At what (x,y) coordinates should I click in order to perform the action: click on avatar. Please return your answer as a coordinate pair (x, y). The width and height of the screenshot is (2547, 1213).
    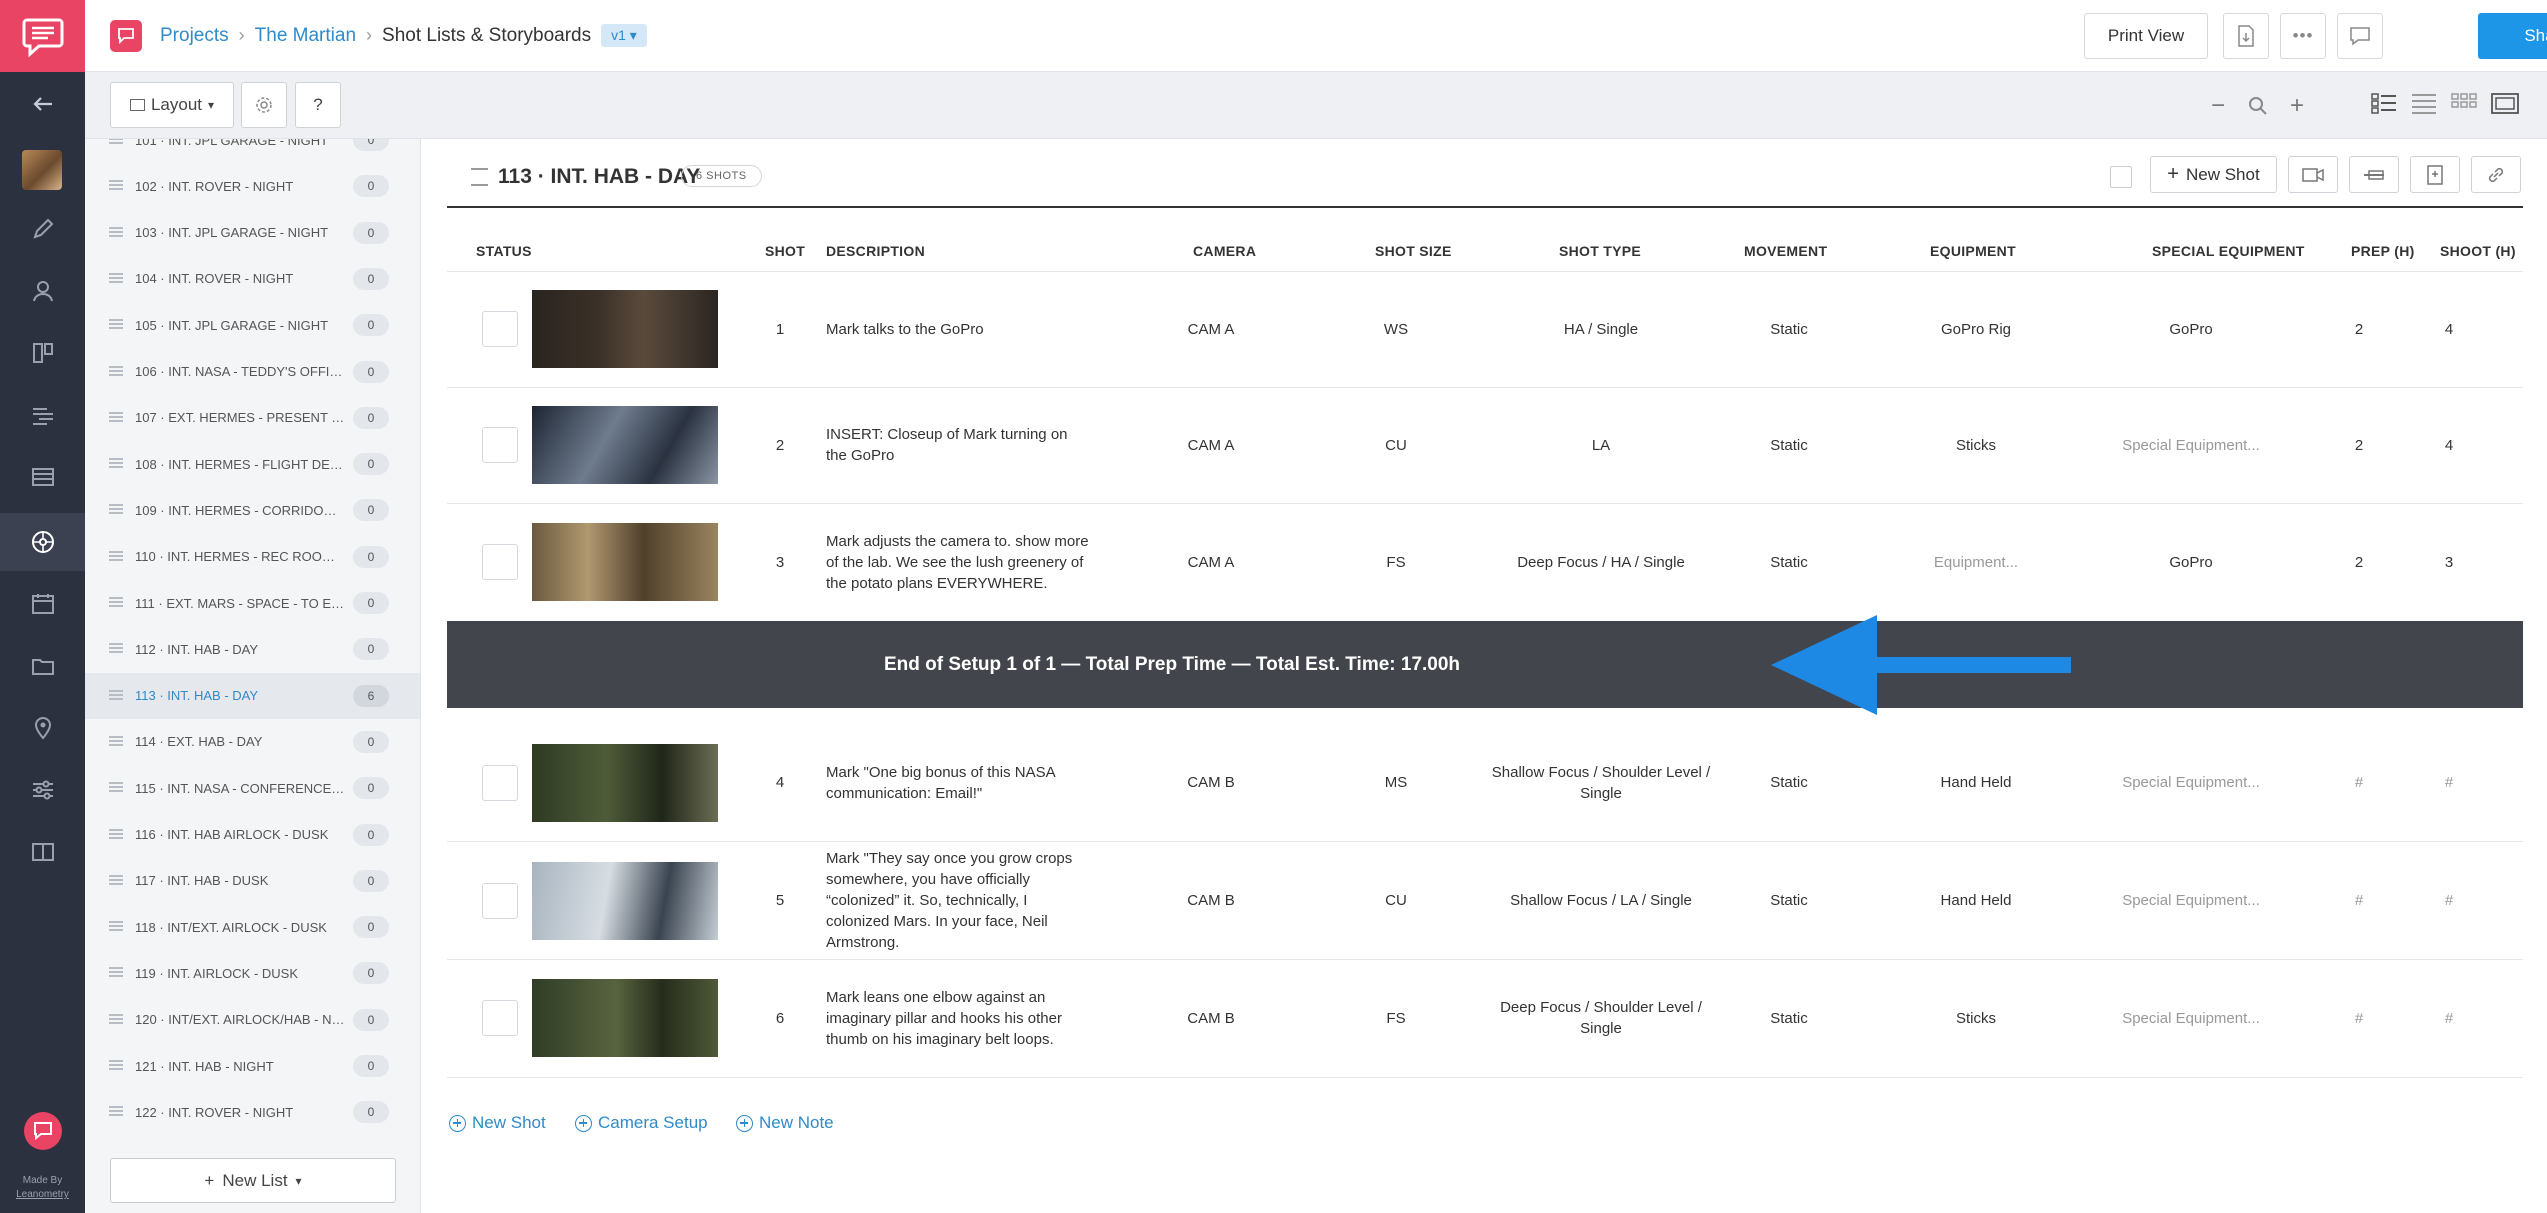
    Looking at the image, I should click on (42, 170).